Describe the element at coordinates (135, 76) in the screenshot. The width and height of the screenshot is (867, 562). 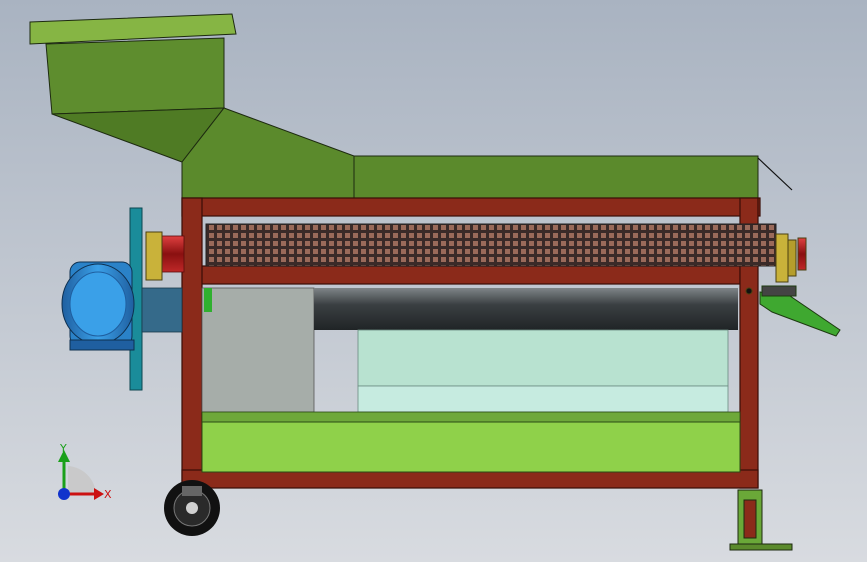
I see `hopper-body` at that location.